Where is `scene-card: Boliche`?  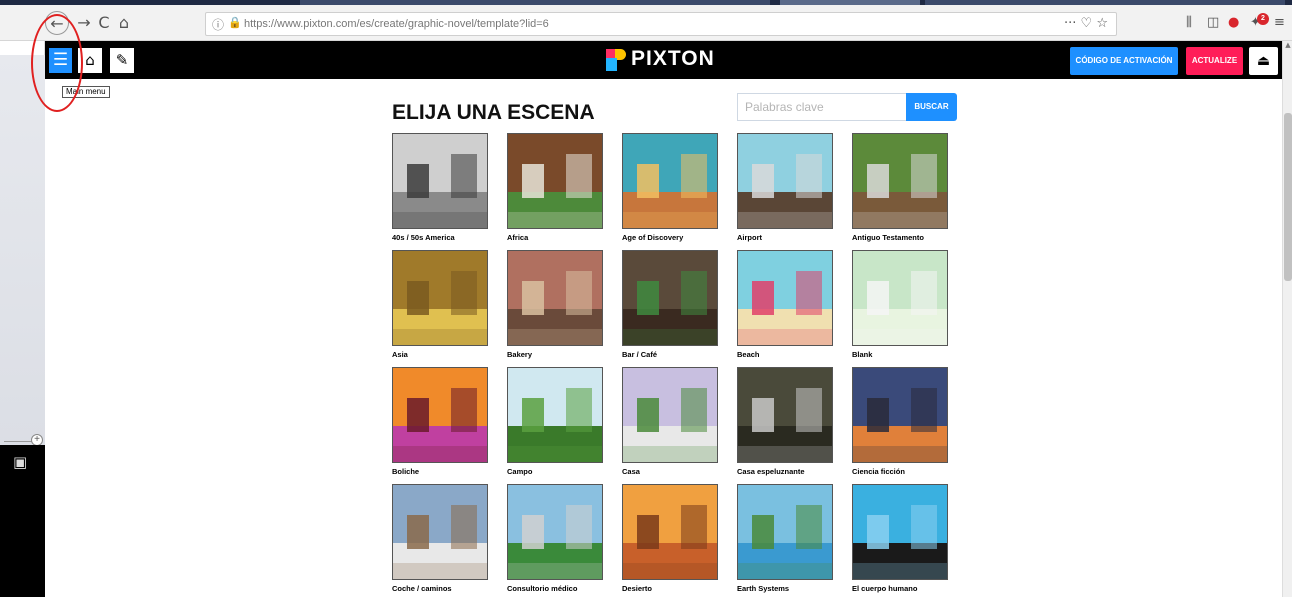 scene-card: Boliche is located at coordinates (440, 421).